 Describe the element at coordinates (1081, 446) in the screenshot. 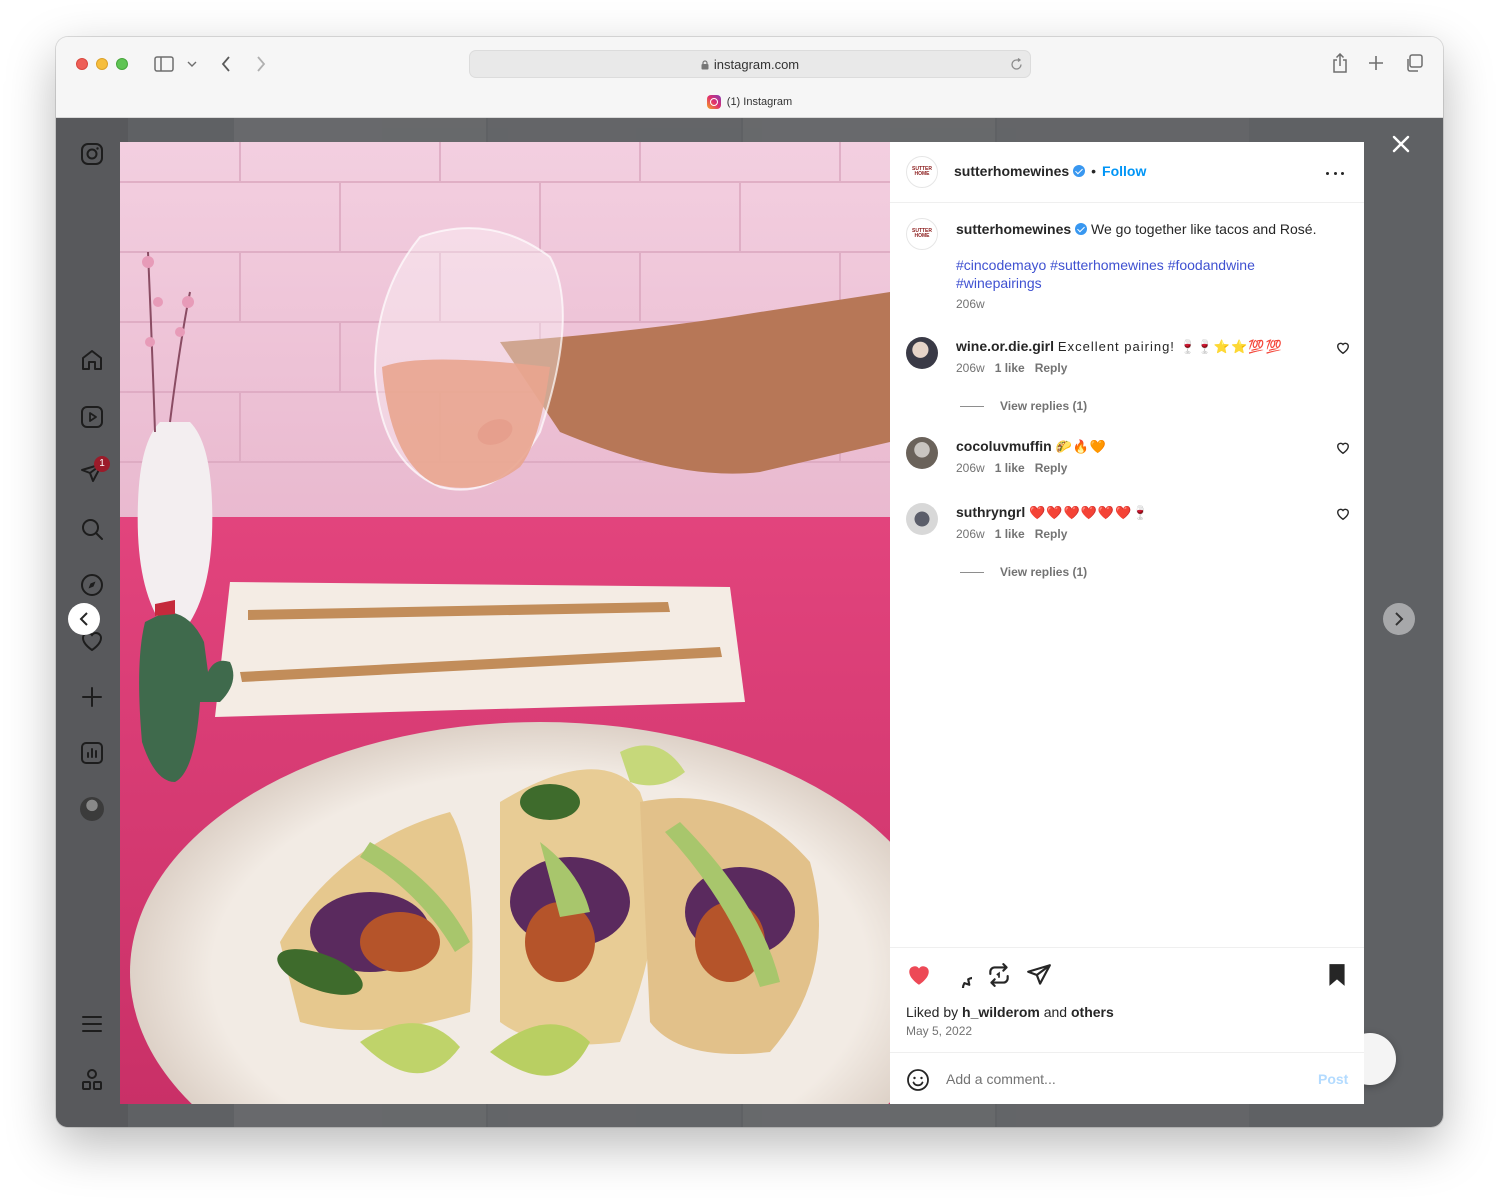

I see `comment-text: 🌮🔥🧡` at that location.